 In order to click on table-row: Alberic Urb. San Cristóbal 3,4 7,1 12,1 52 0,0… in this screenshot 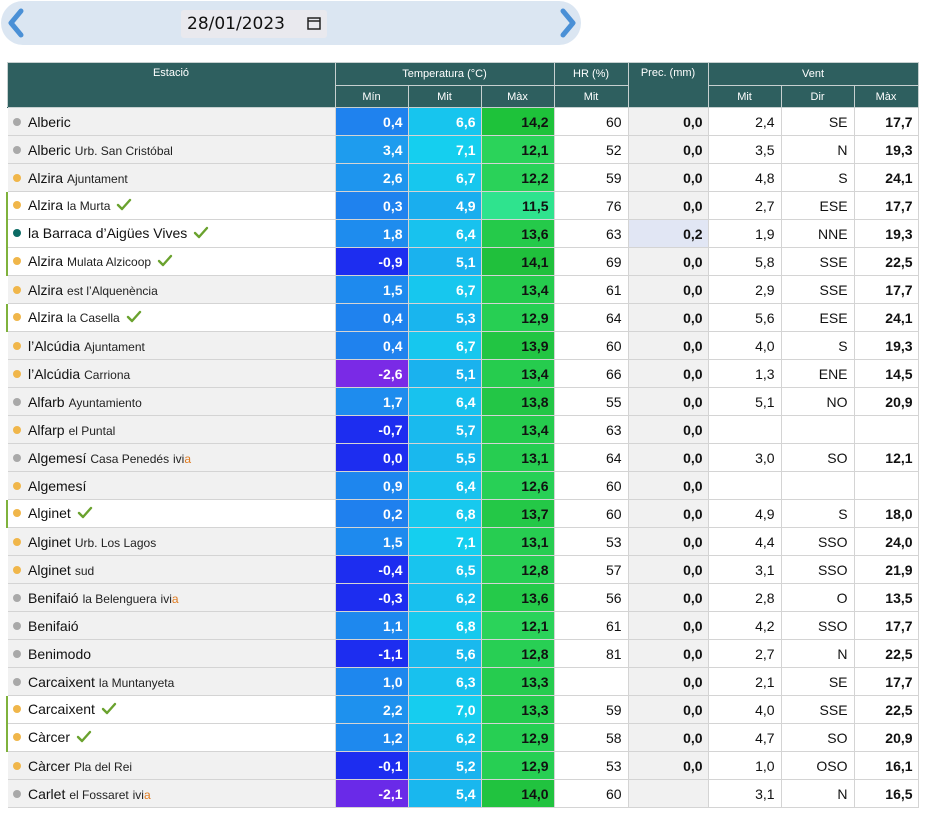, I will do `click(463, 149)`.